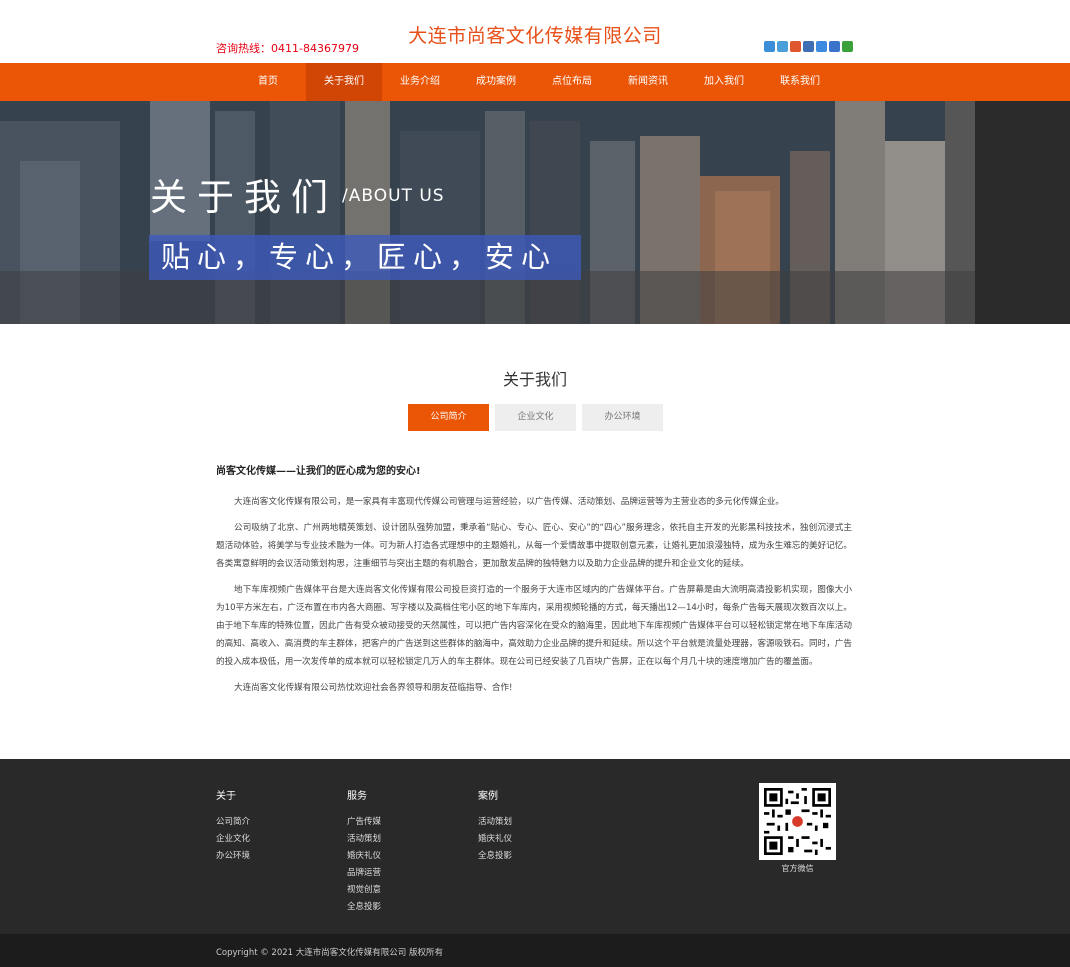 The width and height of the screenshot is (1070, 967). I want to click on main-nav: 首页 关于我们 业务介绍 成功案例 点位布局 新闻资讯 加入我们 联系我们, so click(535, 82).